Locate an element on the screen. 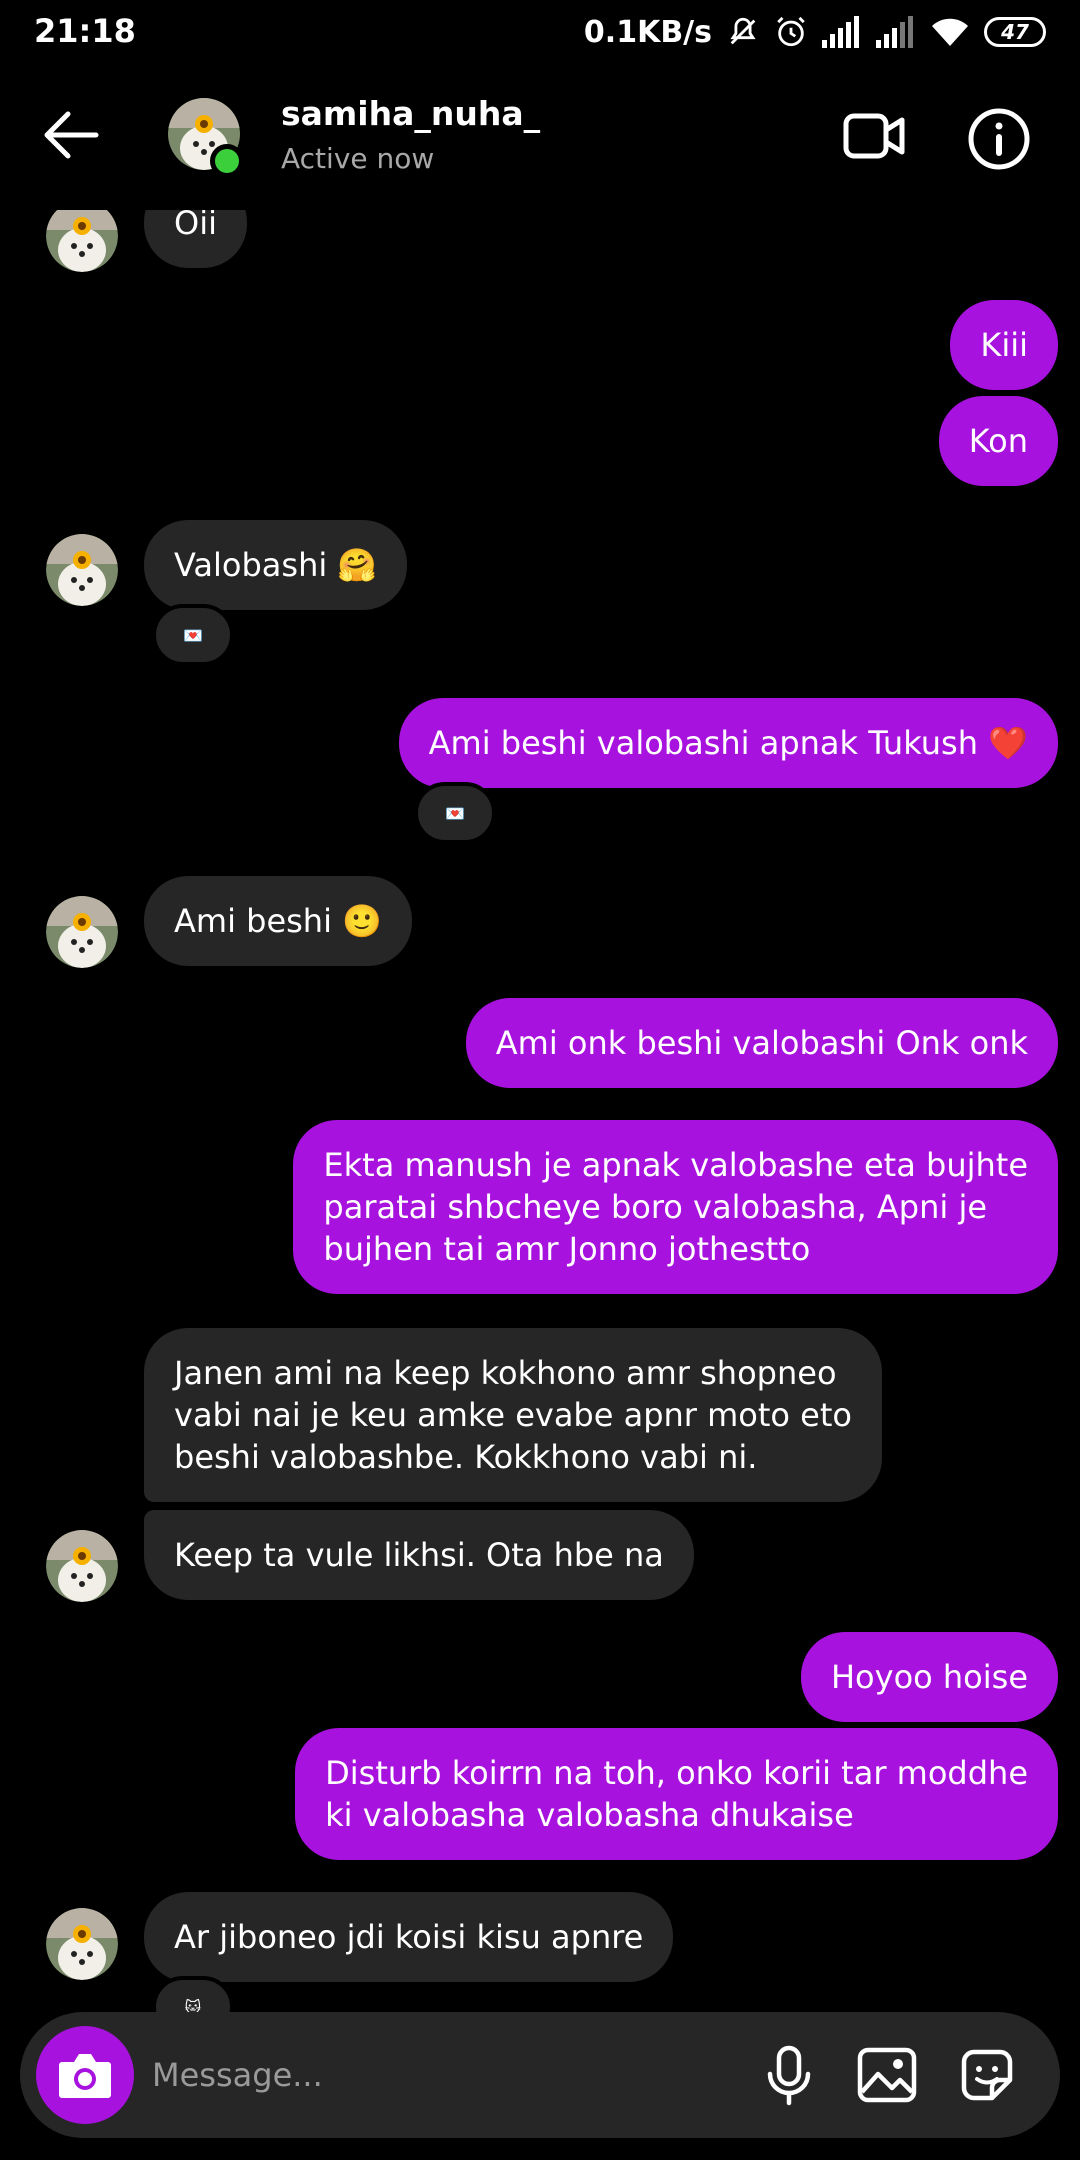 This screenshot has height=2160, width=1080. alarm-icon is located at coordinates (791, 31).